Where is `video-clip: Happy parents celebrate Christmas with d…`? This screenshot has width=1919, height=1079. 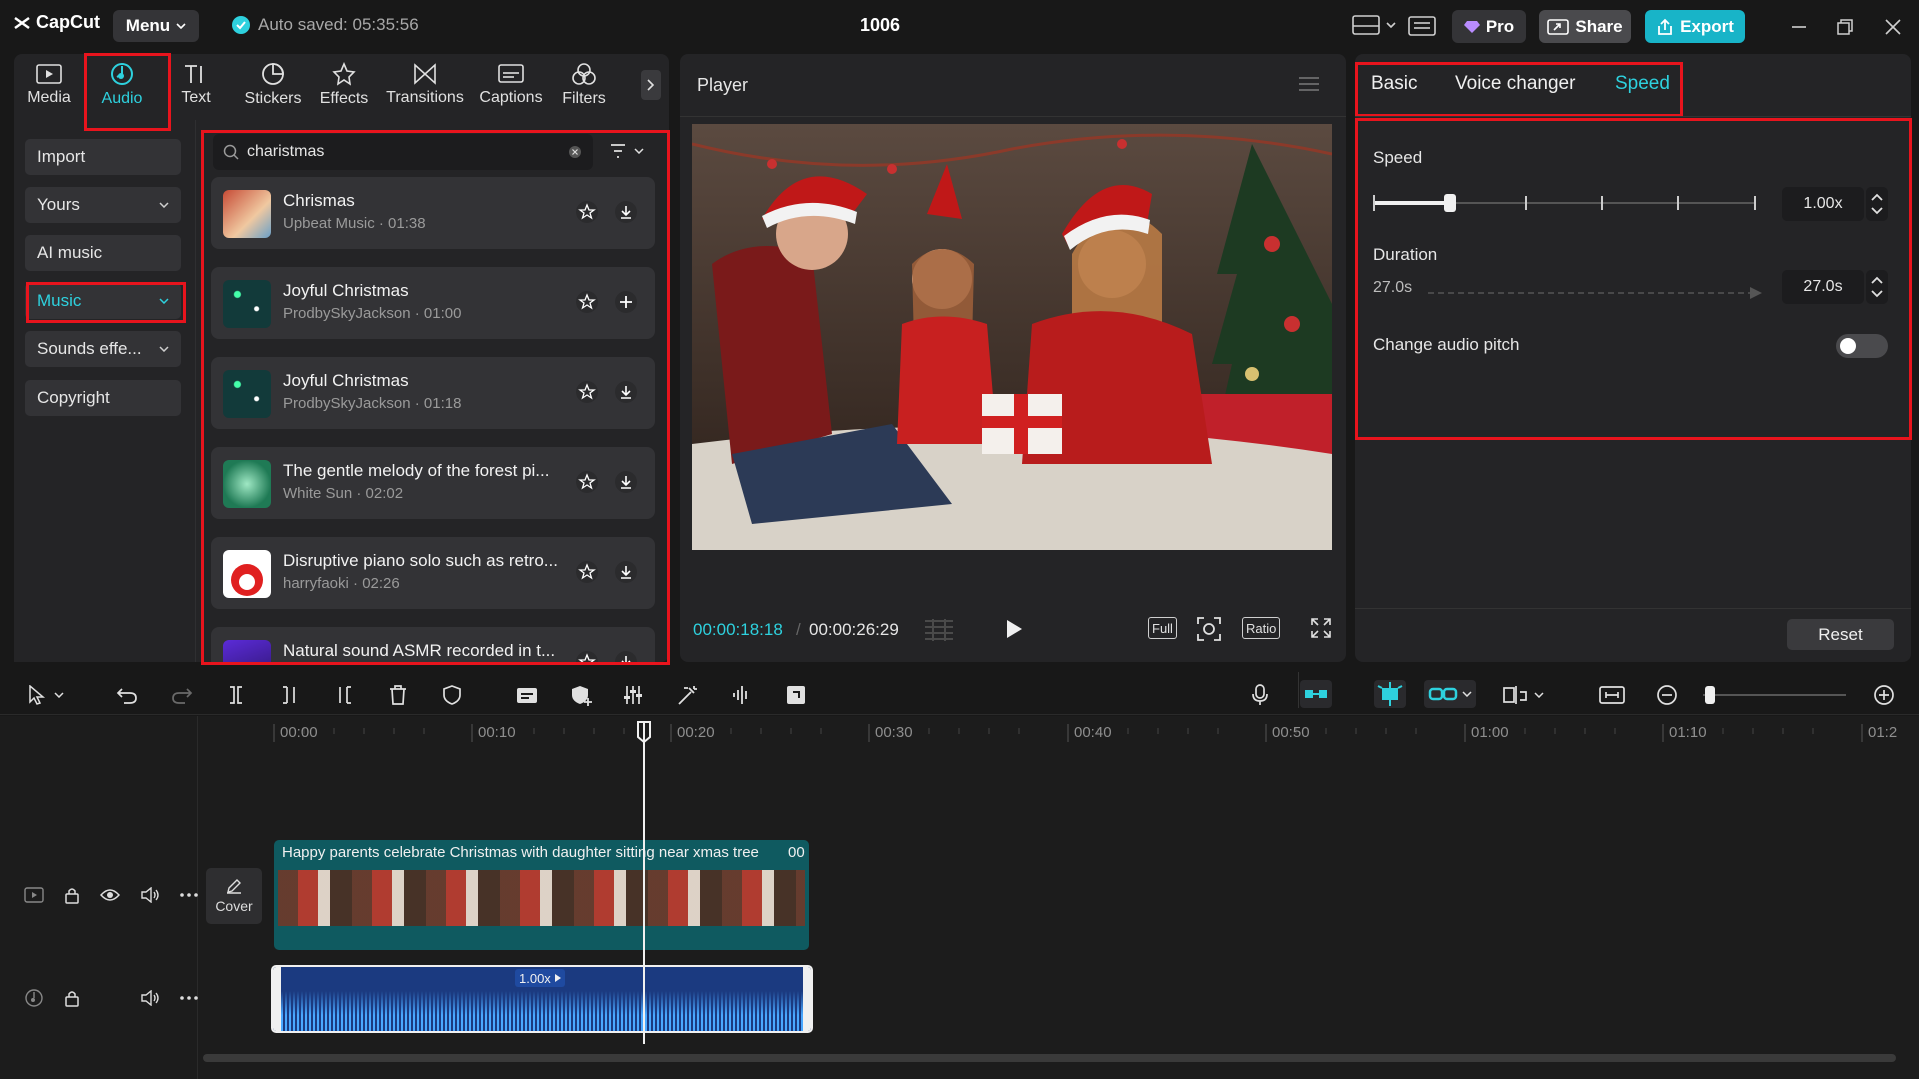 video-clip: Happy parents celebrate Christmas with d… is located at coordinates (541, 895).